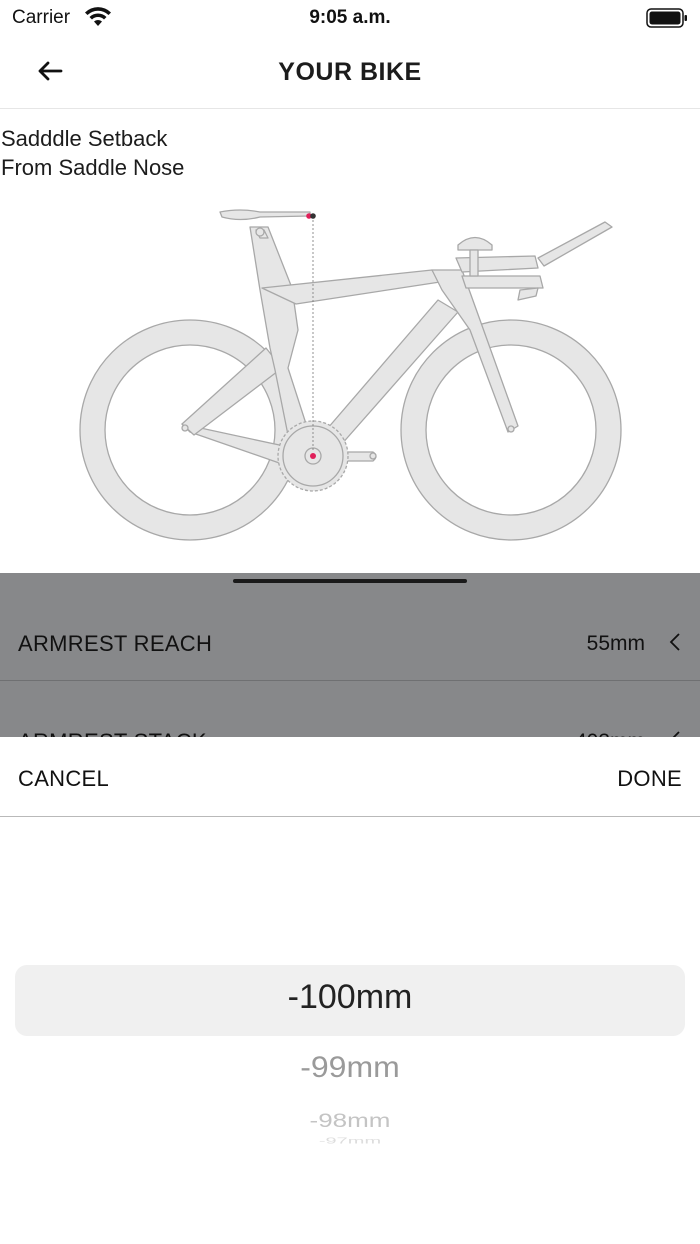 The width and height of the screenshot is (700, 1244). I want to click on picker-option: -98mm, so click(350, 1120).